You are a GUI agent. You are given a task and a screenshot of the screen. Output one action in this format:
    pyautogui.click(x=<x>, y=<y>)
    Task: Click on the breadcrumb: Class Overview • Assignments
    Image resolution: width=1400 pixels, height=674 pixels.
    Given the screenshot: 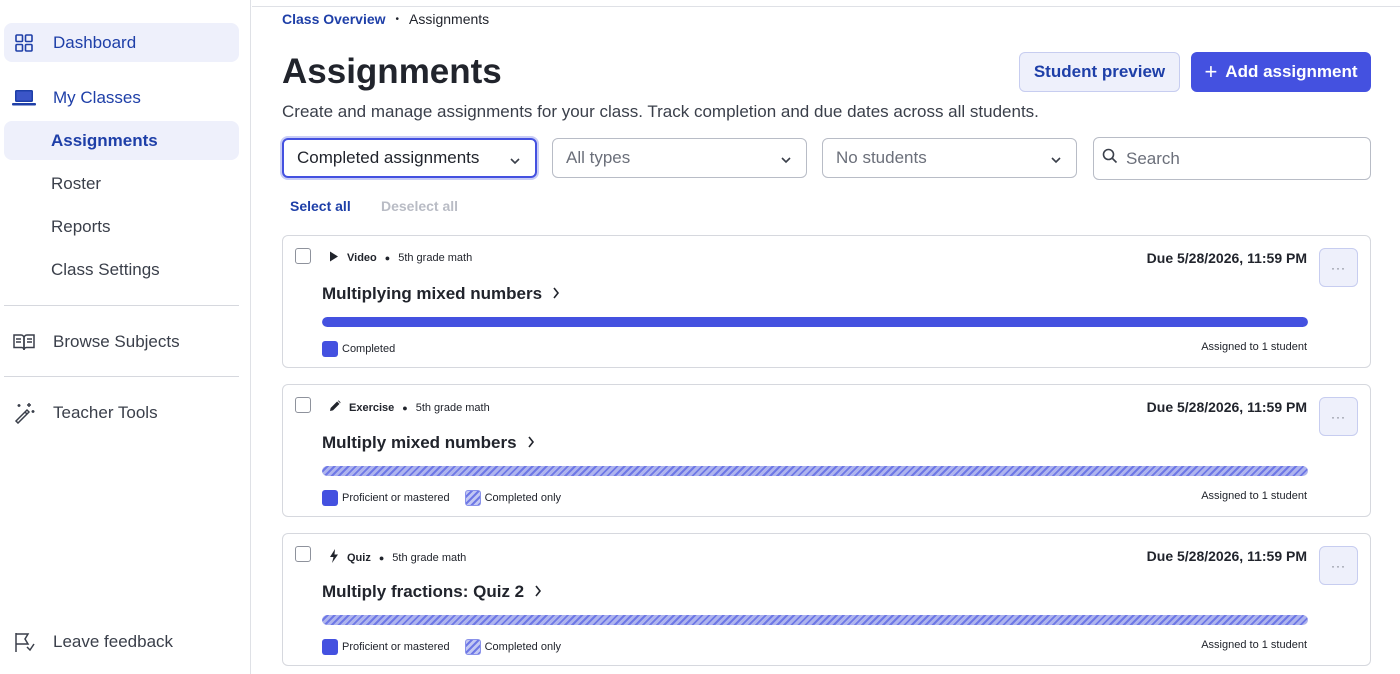 What is the action you would take?
    pyautogui.click(x=385, y=19)
    